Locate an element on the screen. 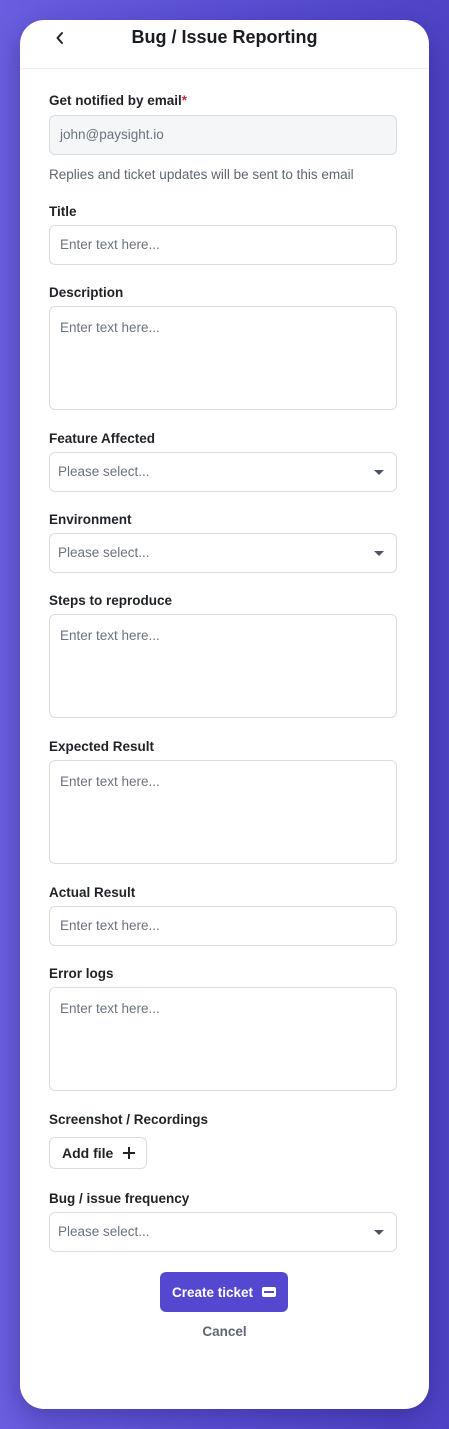 This screenshot has height=1429, width=449. environment-label: Environment is located at coordinates (90, 519).